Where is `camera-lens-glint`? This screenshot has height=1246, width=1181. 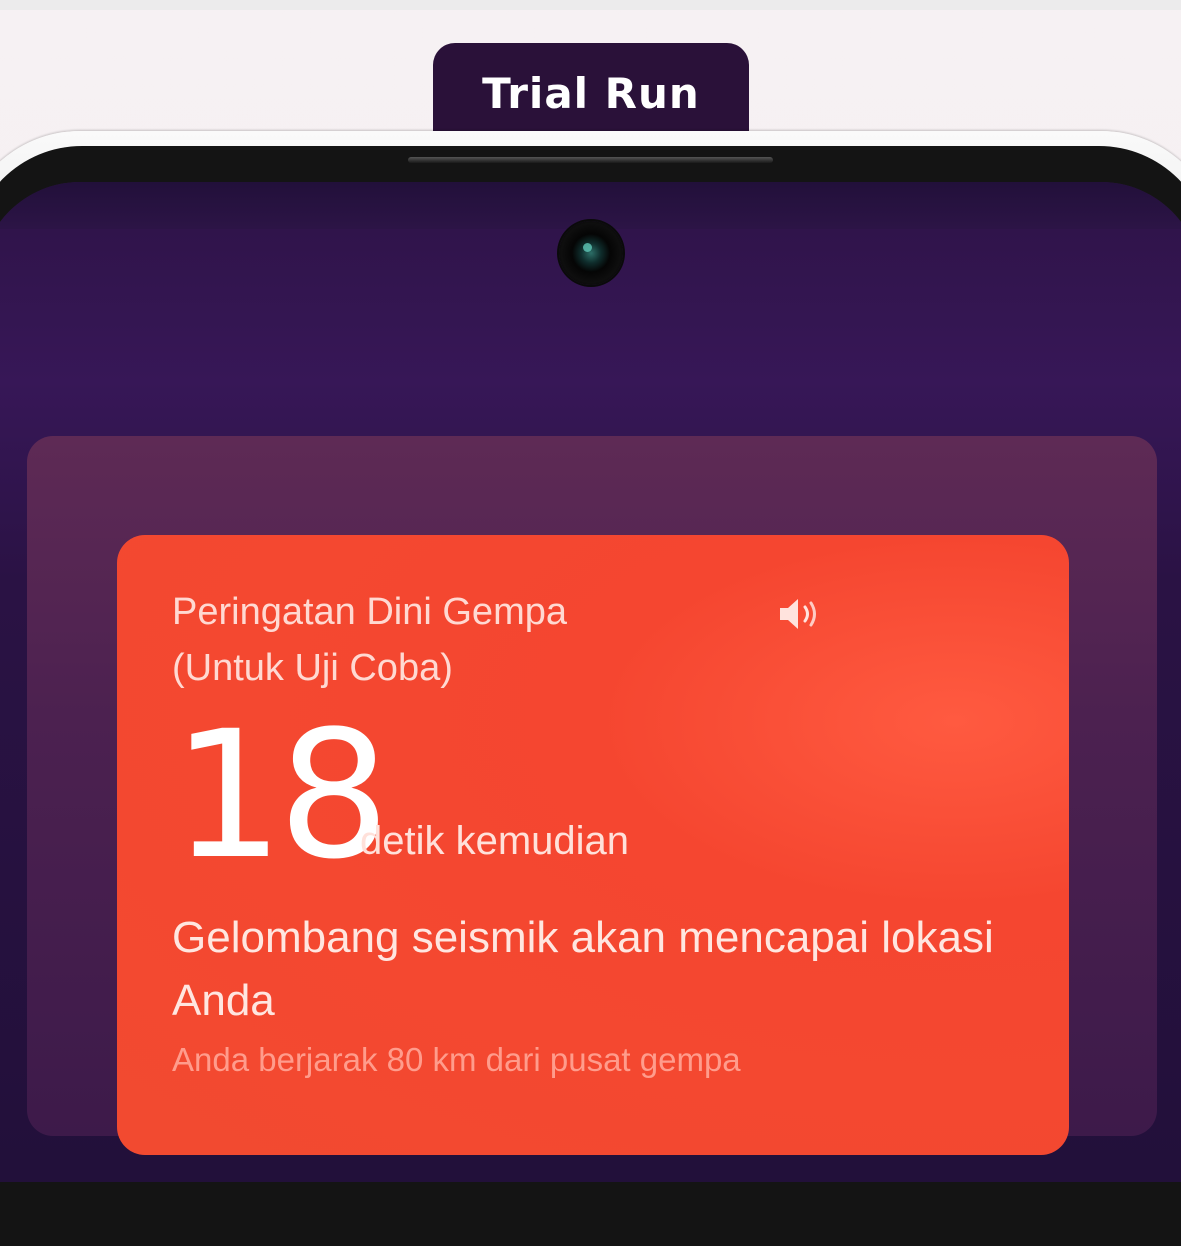
camera-lens-glint is located at coordinates (587, 247).